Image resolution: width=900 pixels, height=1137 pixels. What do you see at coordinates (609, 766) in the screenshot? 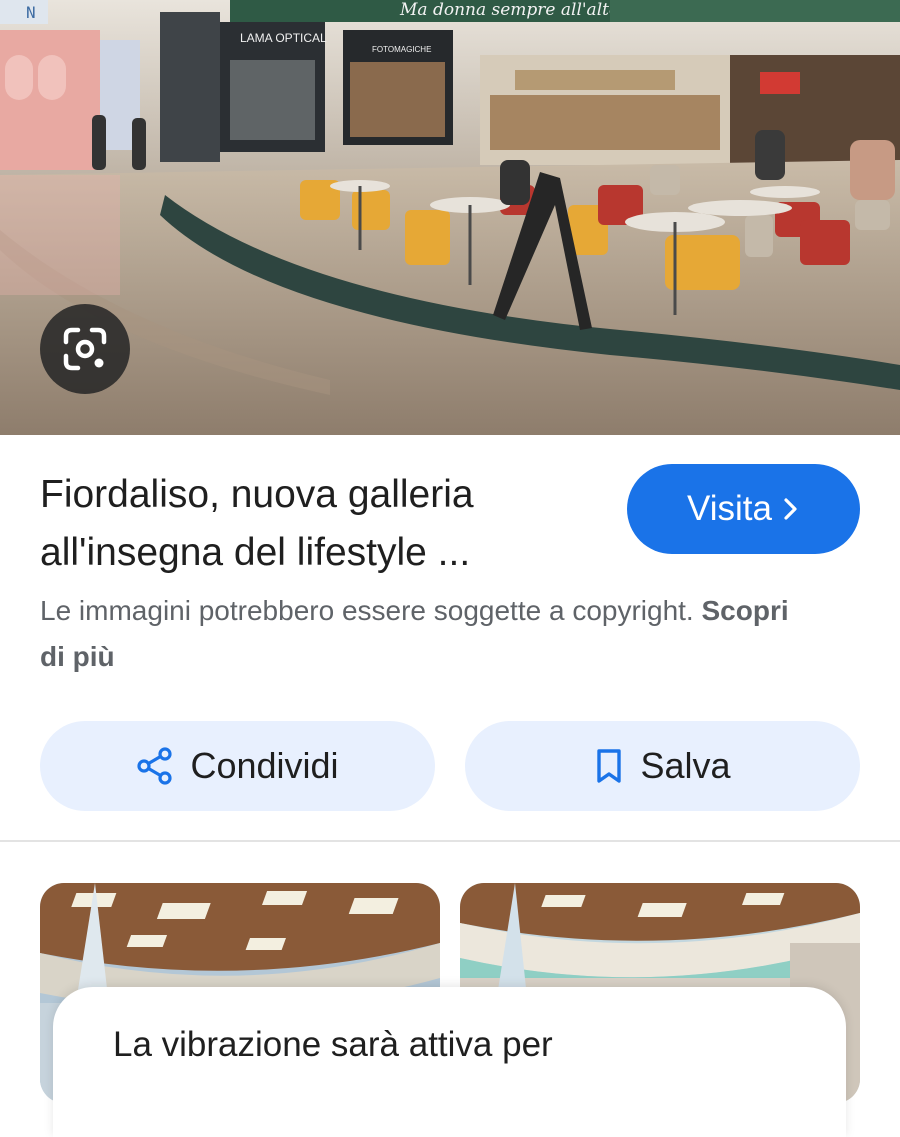
I see `bookmark-icon` at bounding box center [609, 766].